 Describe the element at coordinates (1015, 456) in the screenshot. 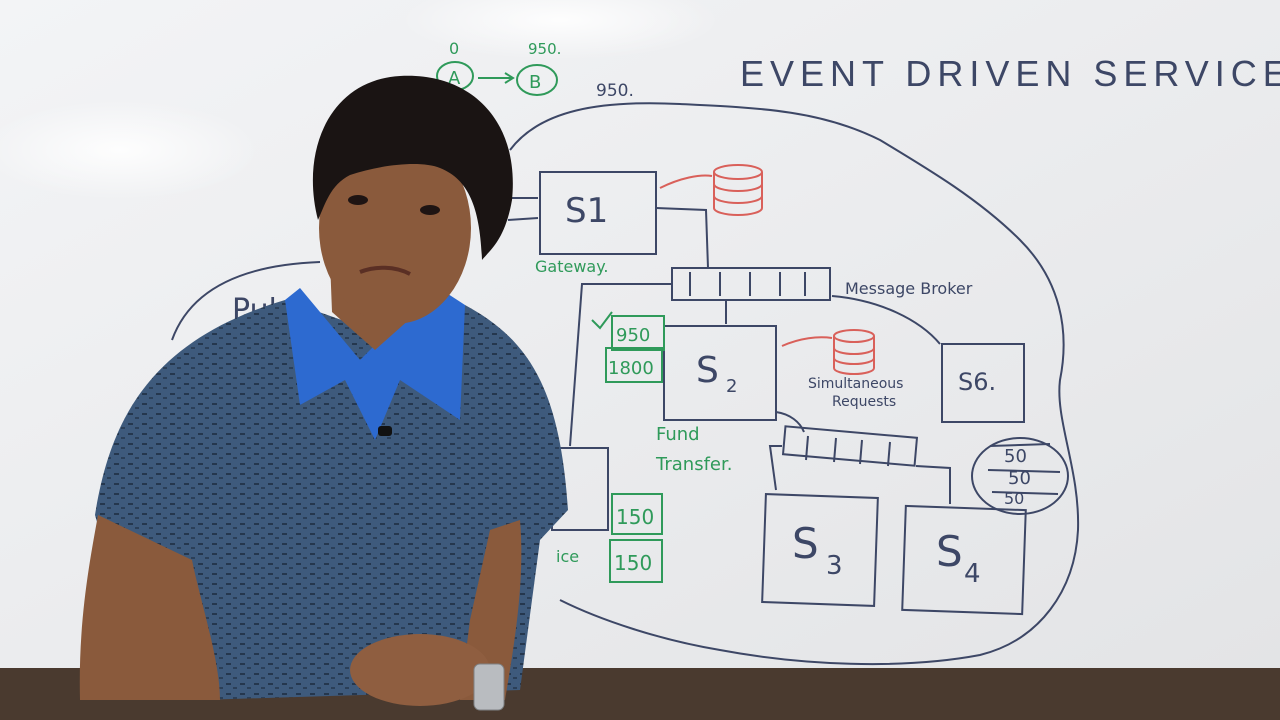

I see `stack-50-a: 50` at that location.